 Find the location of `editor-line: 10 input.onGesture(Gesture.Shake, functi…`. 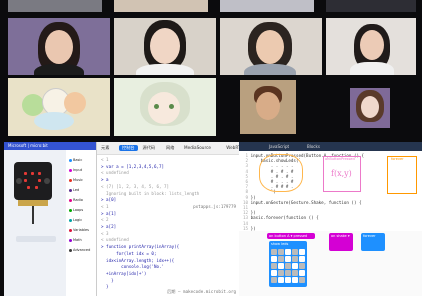

editor-line: 10 input.onGesture(Gesture.Shake, functi… is located at coordinates (302, 202).